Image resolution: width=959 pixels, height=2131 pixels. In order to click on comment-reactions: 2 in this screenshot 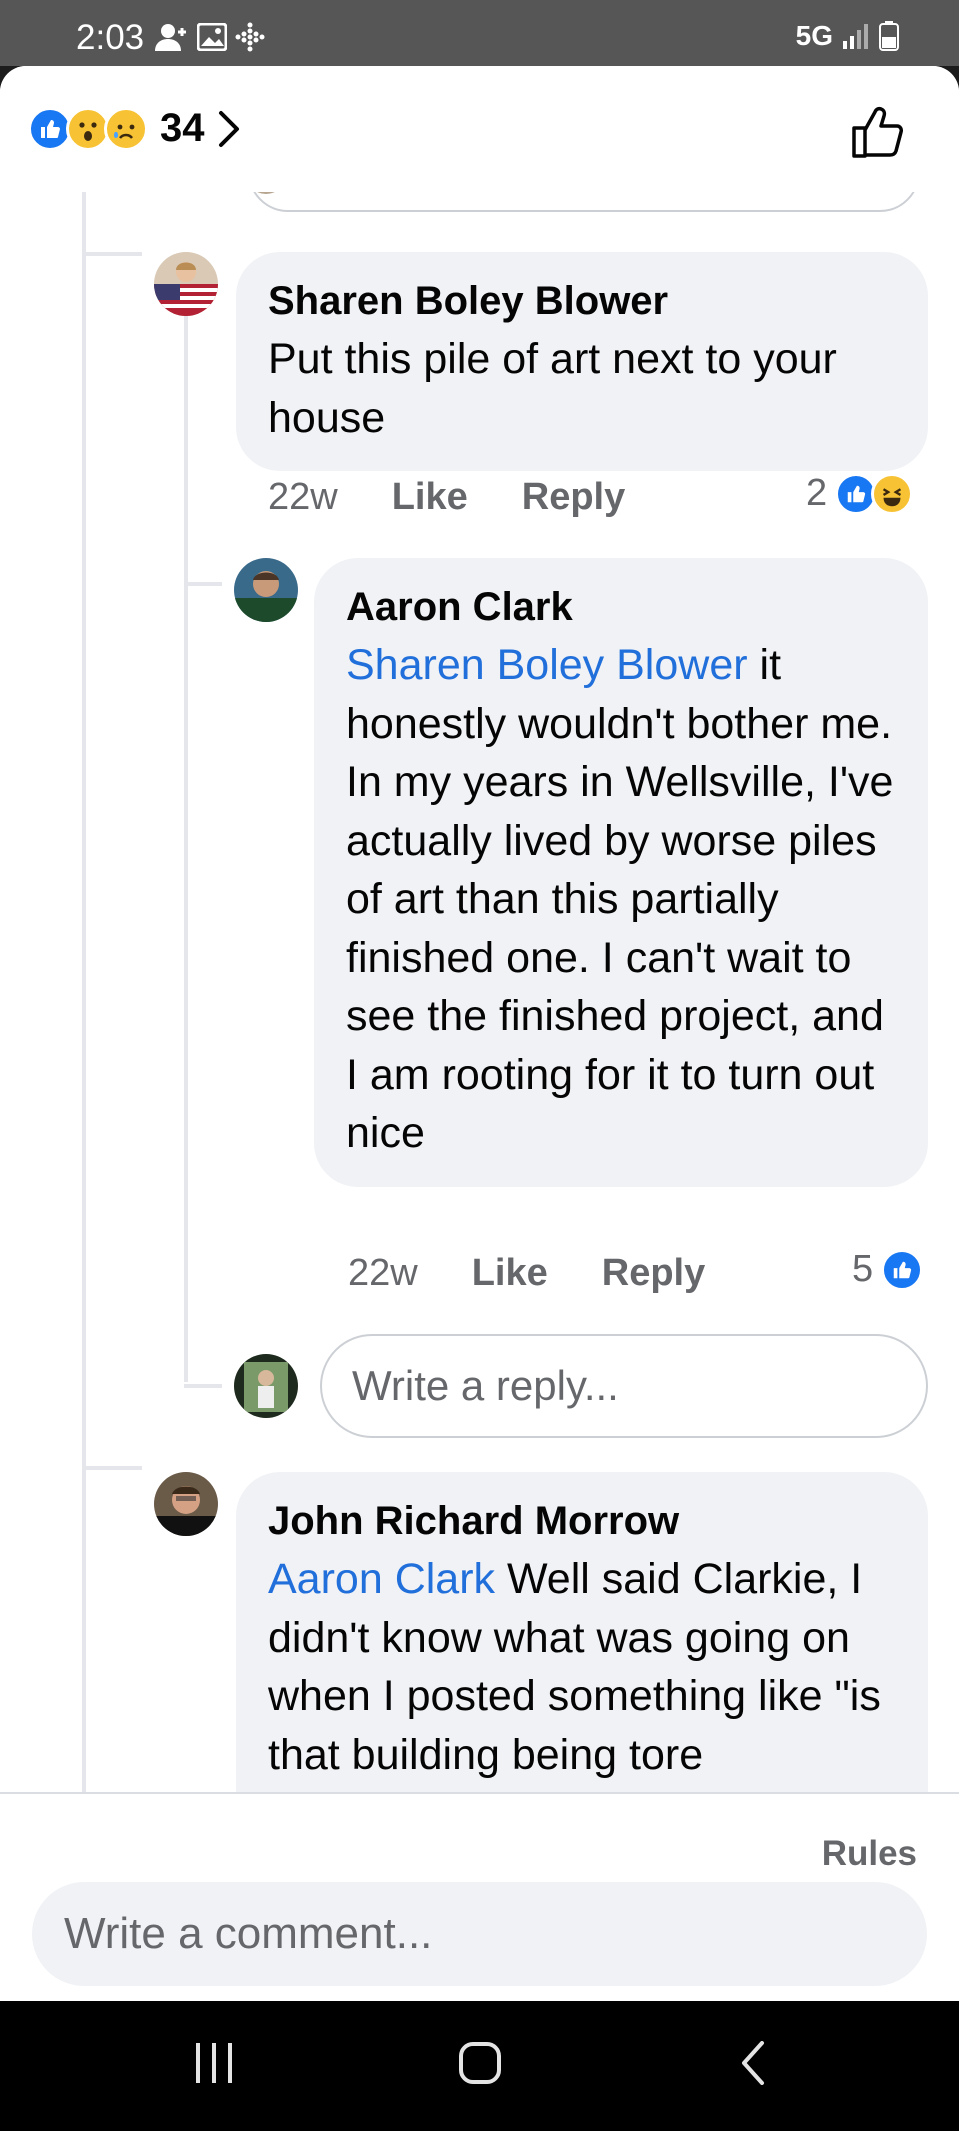, I will do `click(860, 493)`.